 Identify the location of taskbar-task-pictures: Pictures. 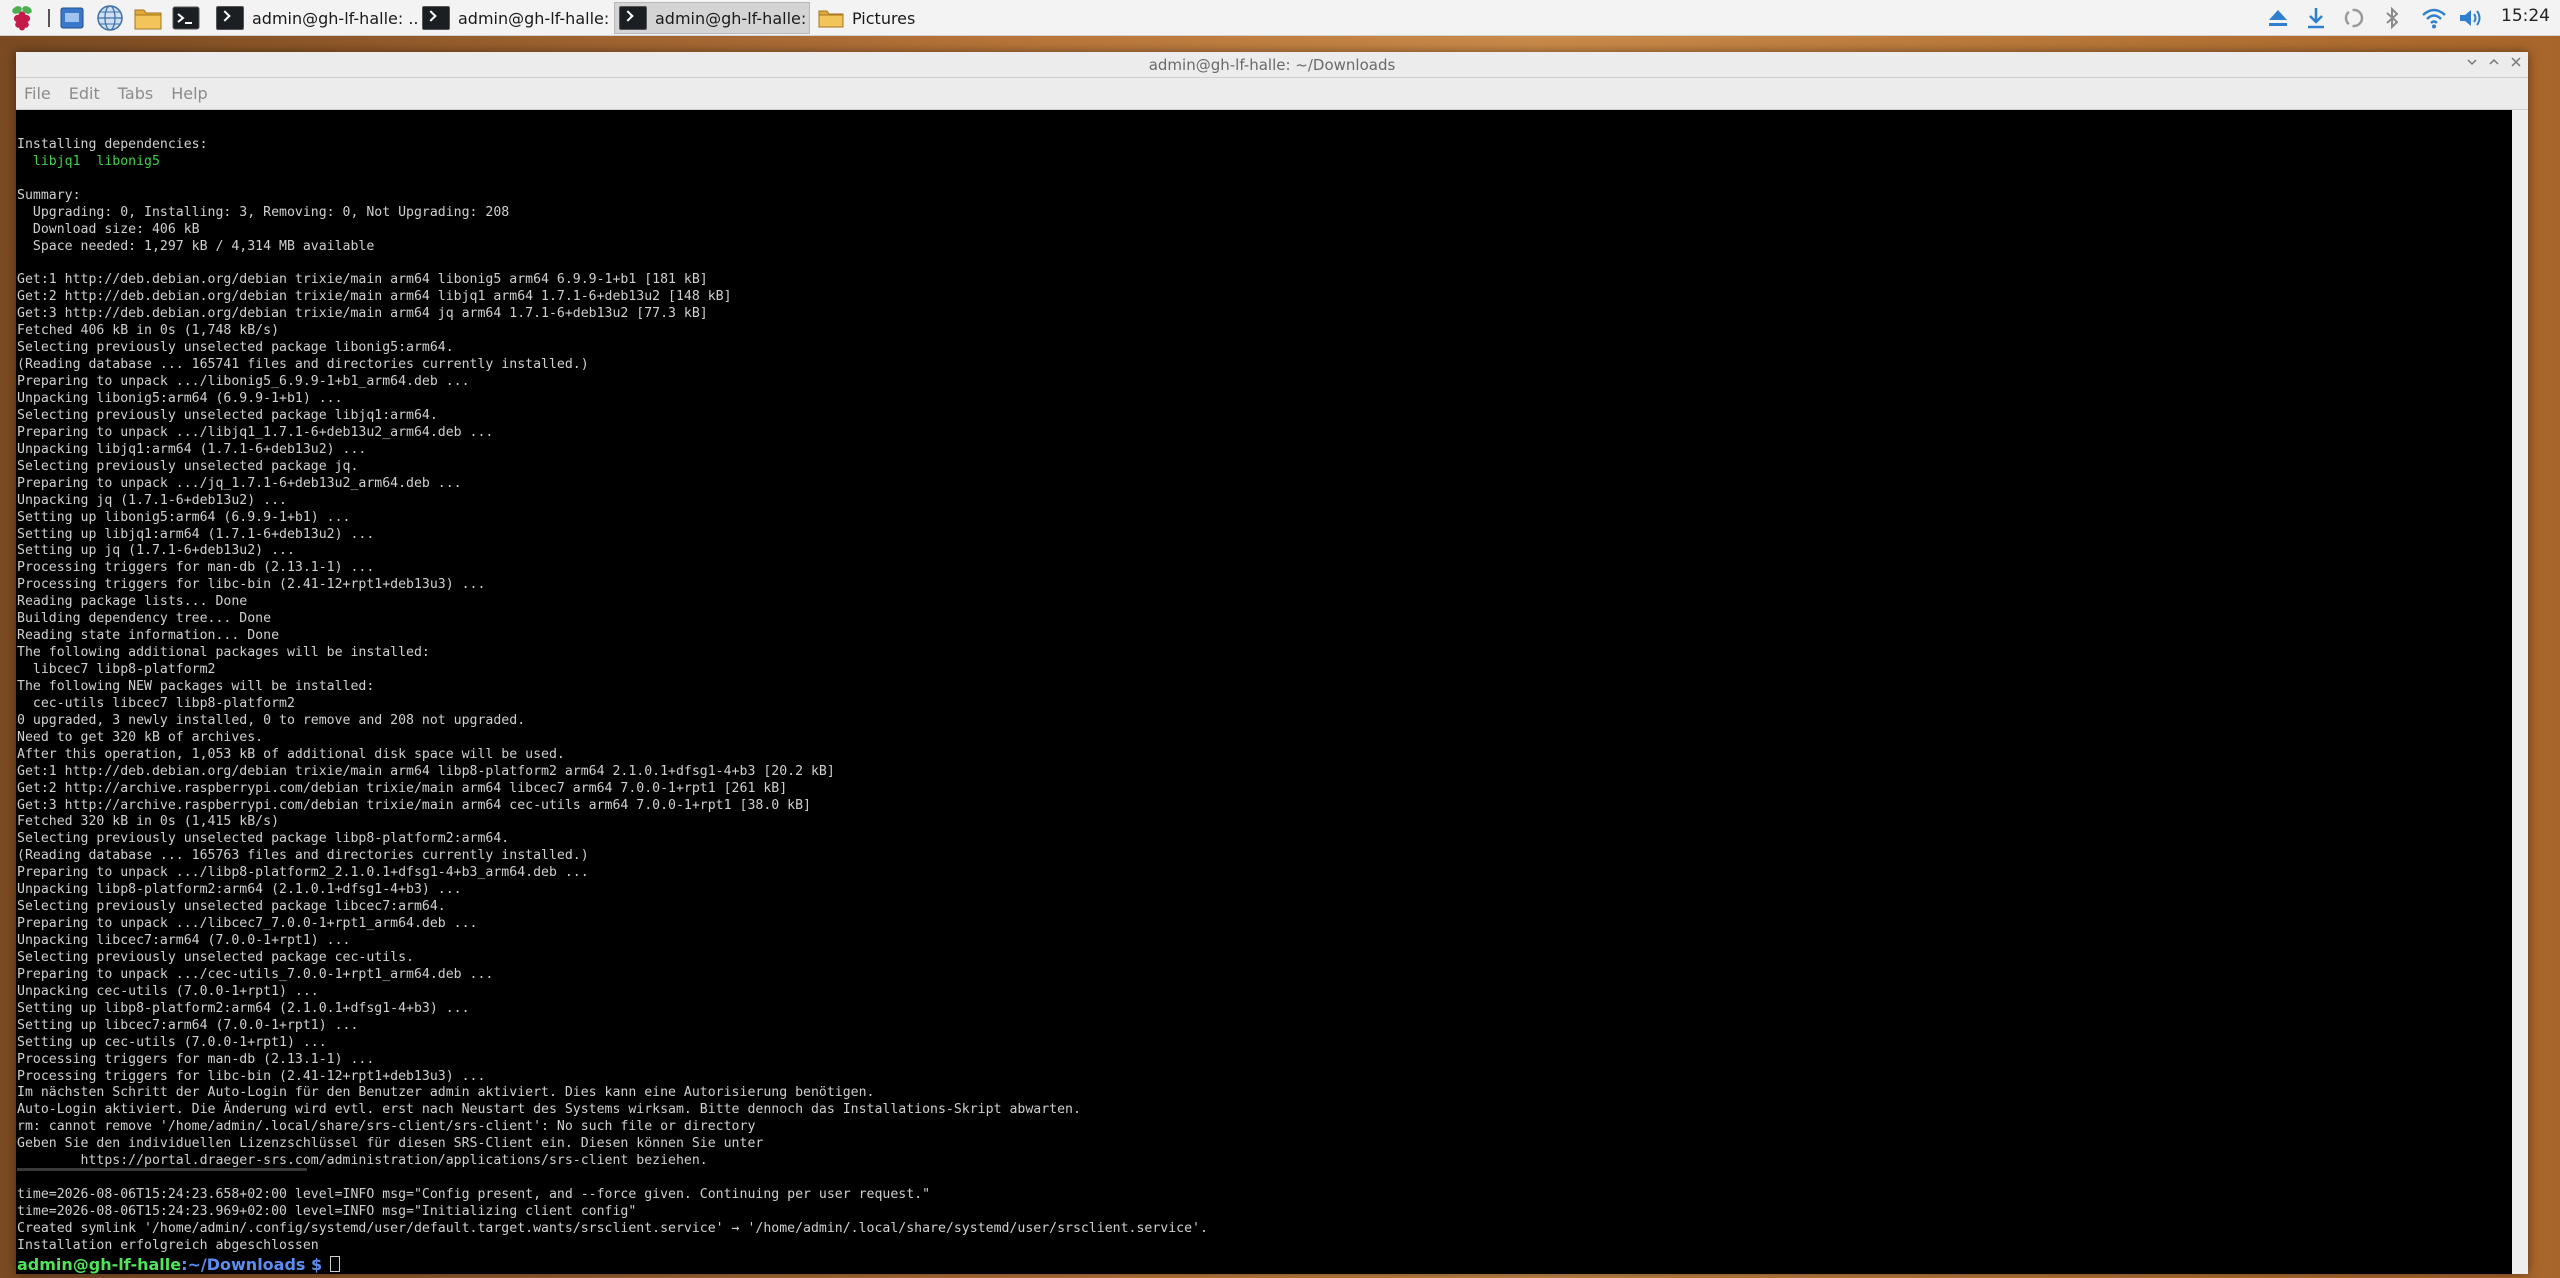
(874, 18).